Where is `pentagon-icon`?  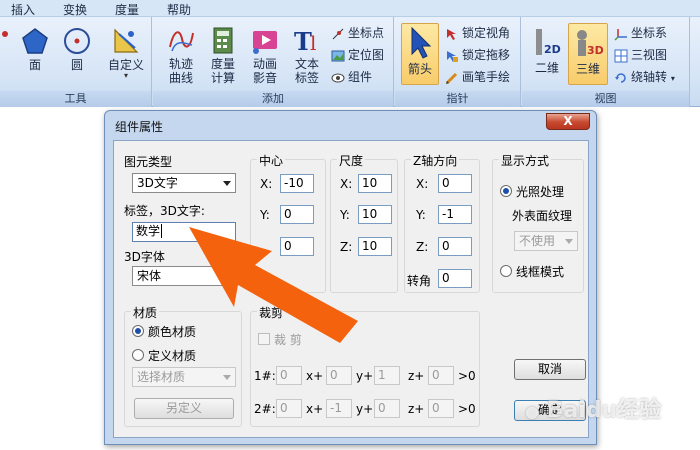 pentagon-icon is located at coordinates (35, 41).